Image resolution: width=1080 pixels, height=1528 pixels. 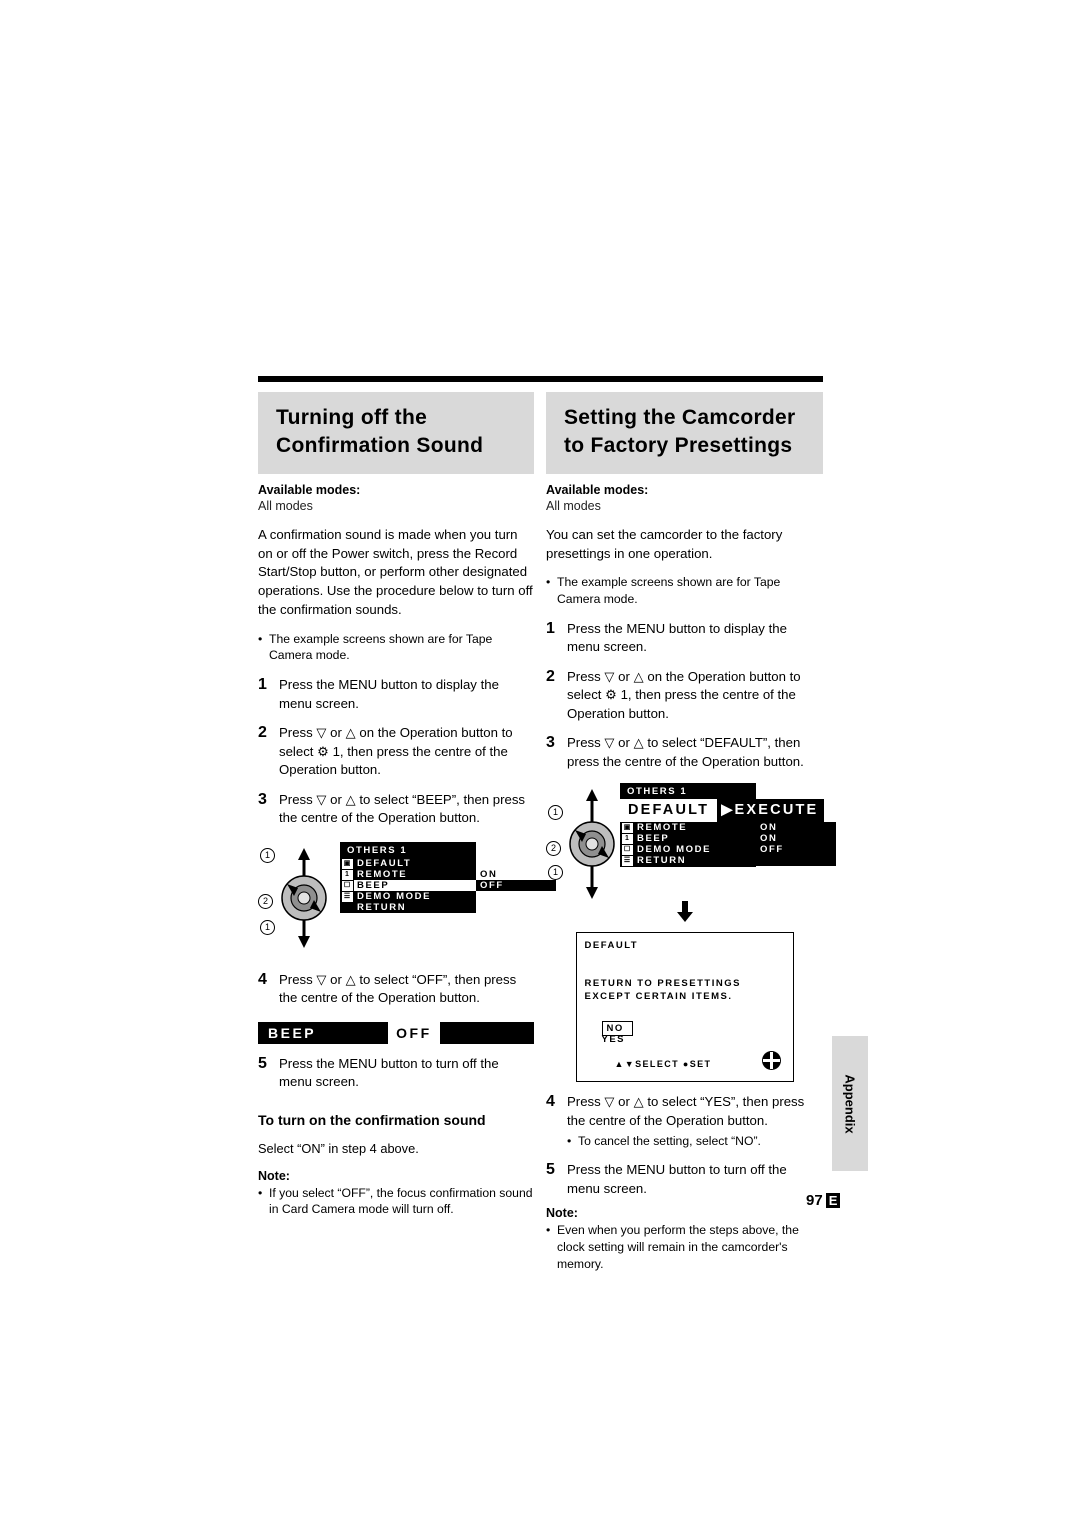 What do you see at coordinates (796, 827) in the screenshot?
I see `right-lcd-value-remote: ON` at bounding box center [796, 827].